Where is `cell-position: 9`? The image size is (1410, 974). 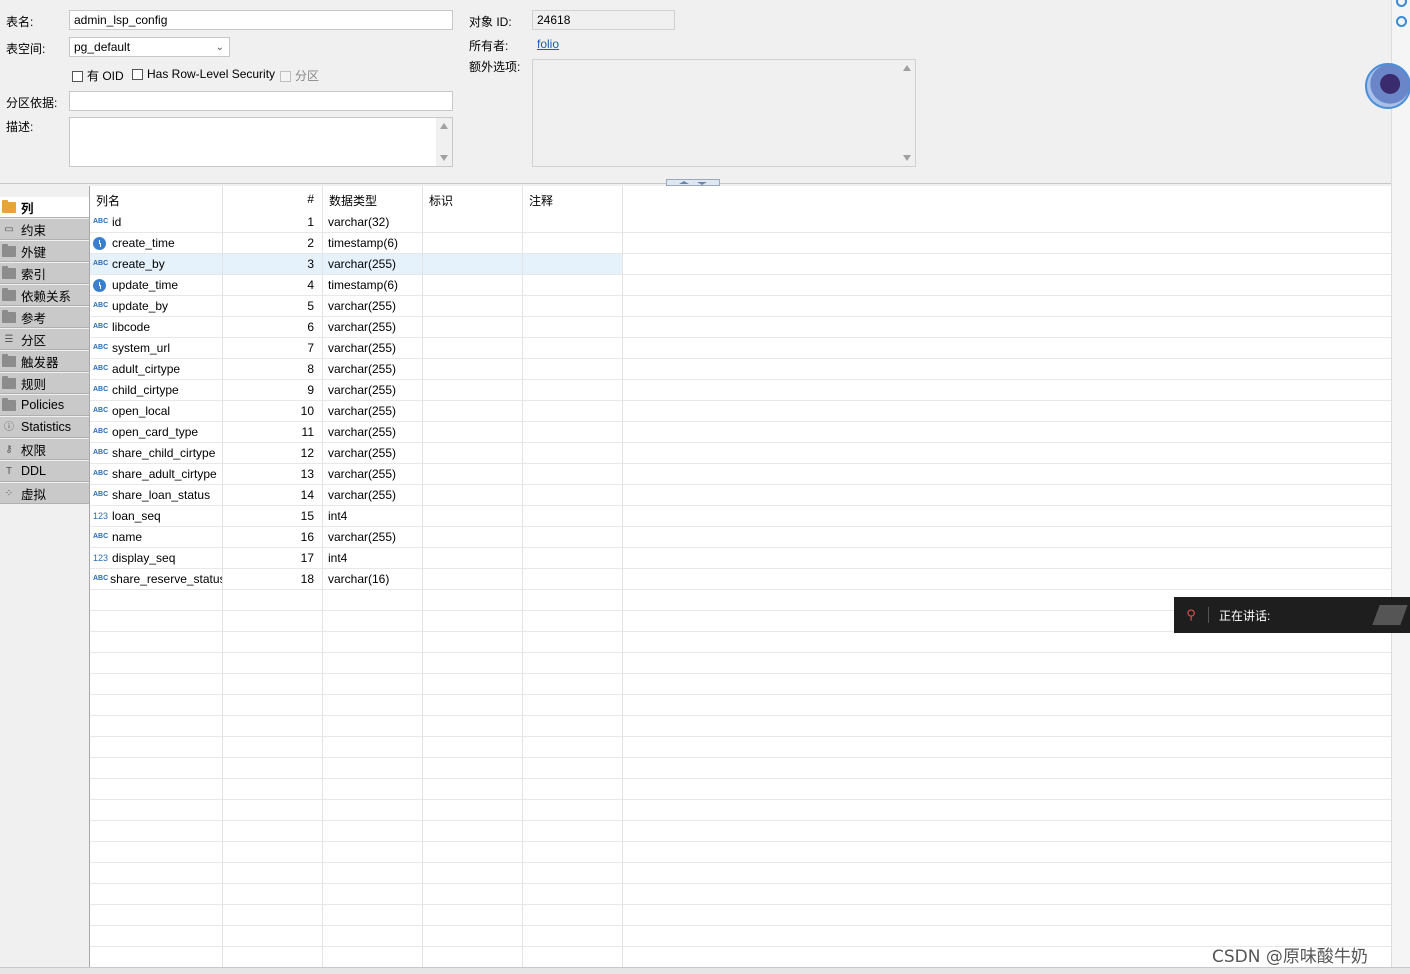 cell-position: 9 is located at coordinates (273, 390).